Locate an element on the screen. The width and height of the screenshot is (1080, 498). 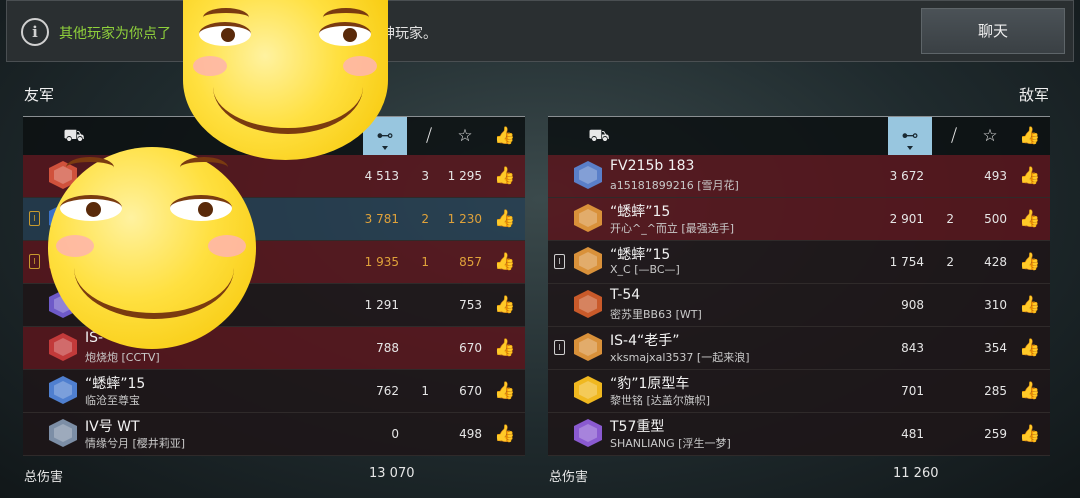
xp-value: 354 is located at coordinates (995, 348).